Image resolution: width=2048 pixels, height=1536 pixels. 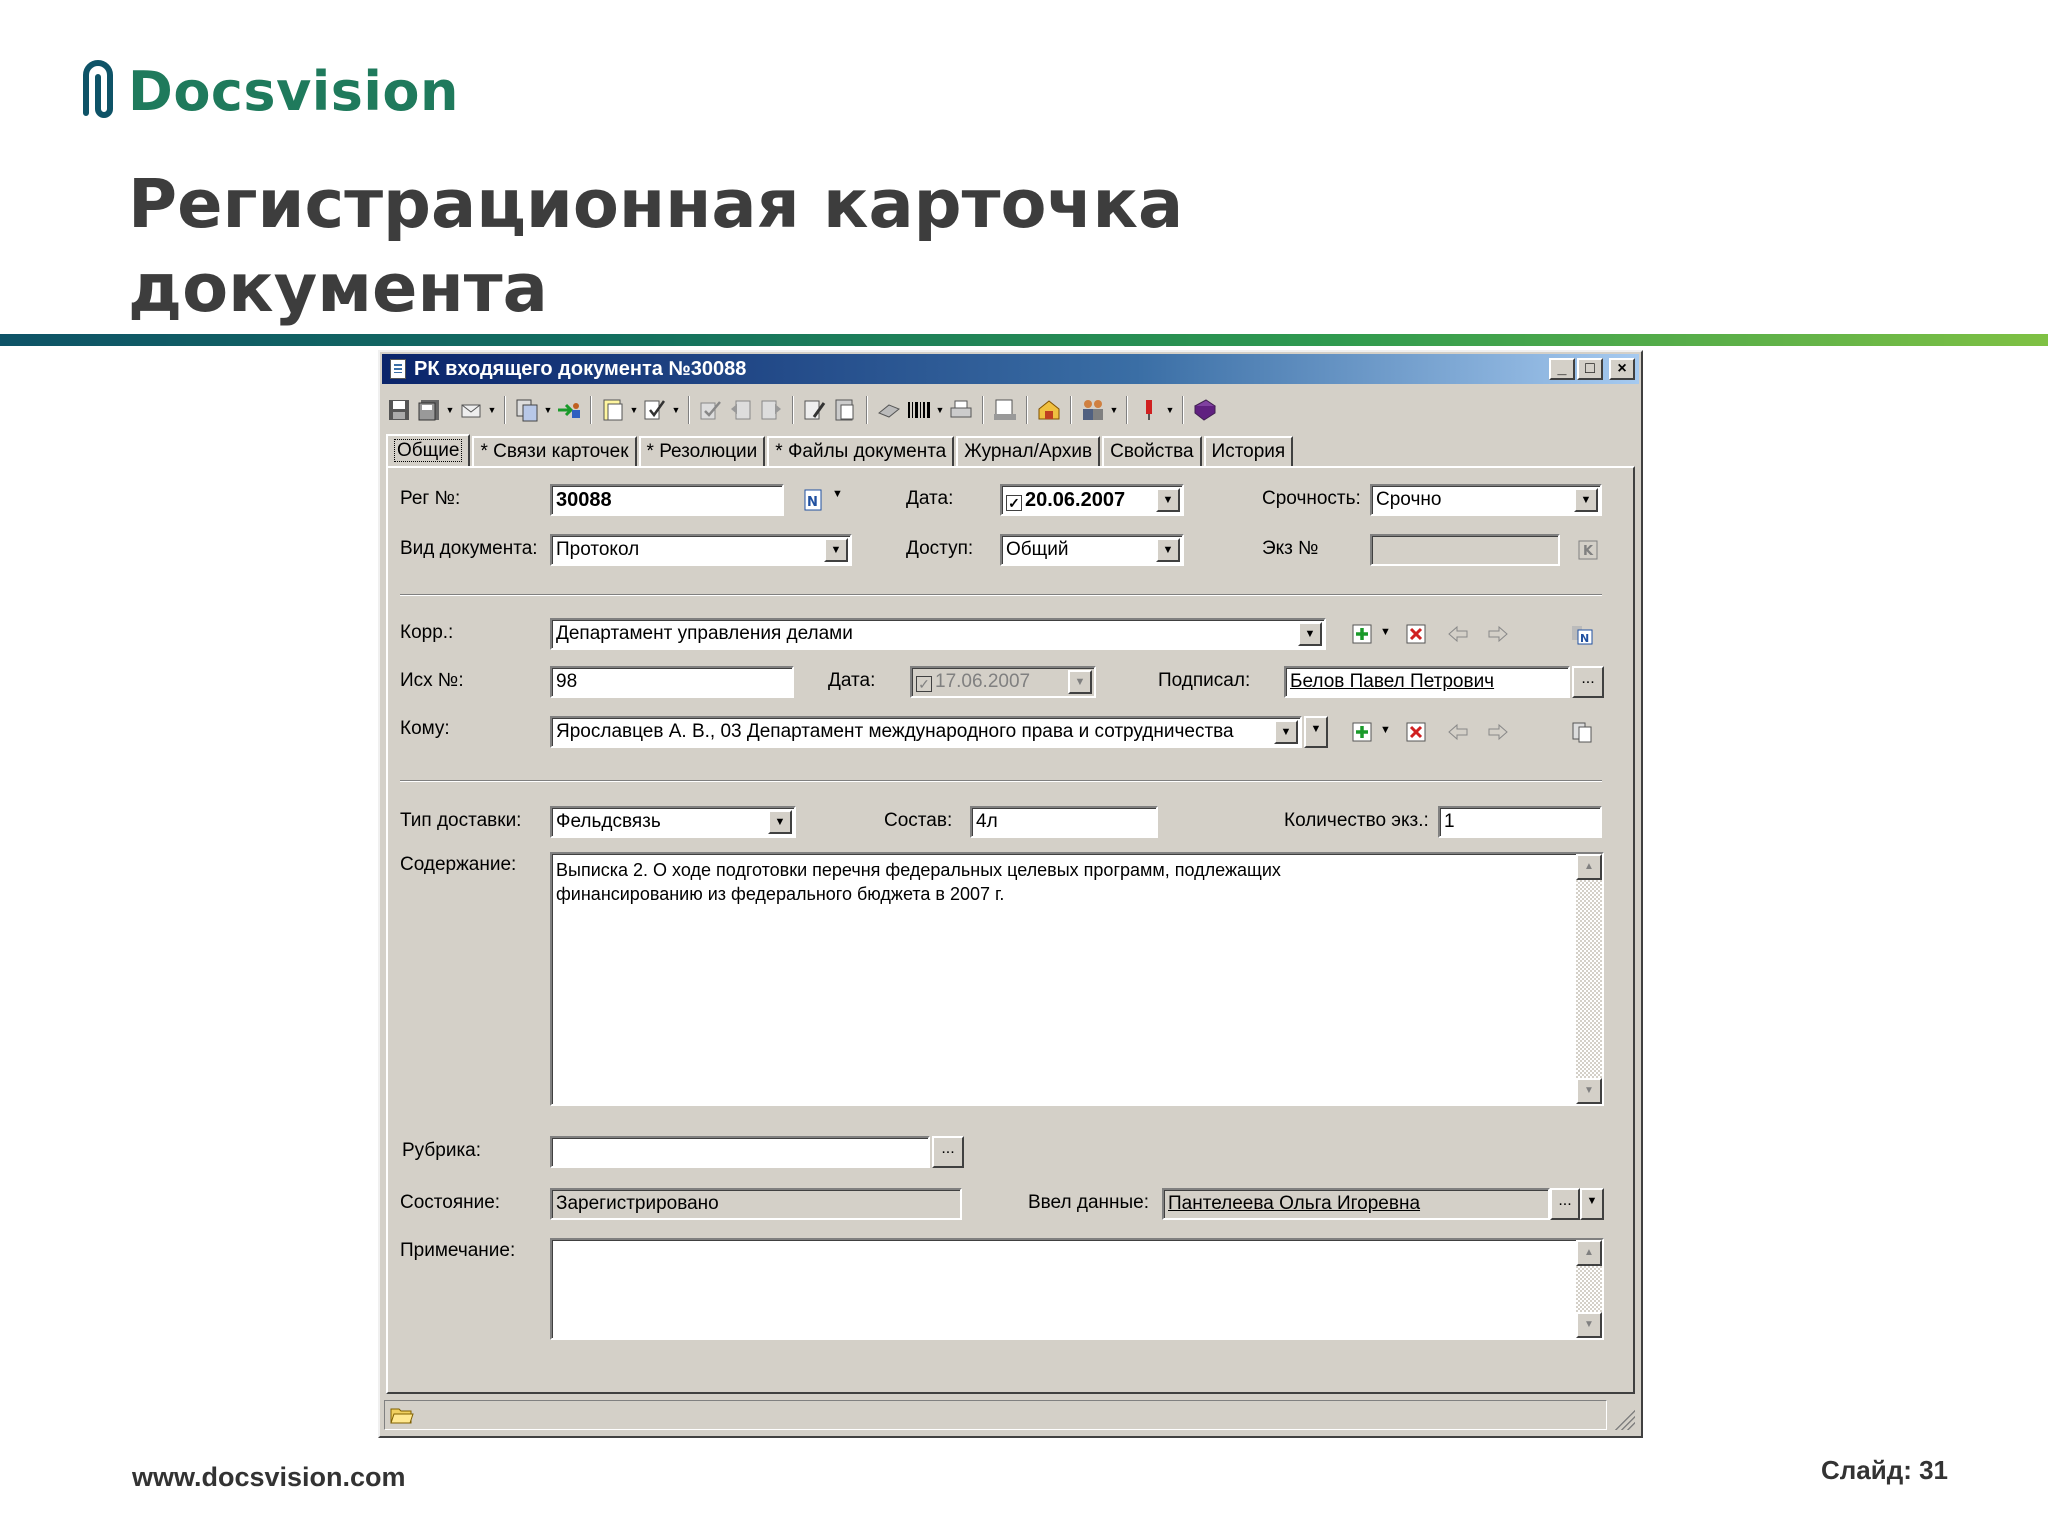 I want to click on print-preview-icon, so click(x=889, y=410).